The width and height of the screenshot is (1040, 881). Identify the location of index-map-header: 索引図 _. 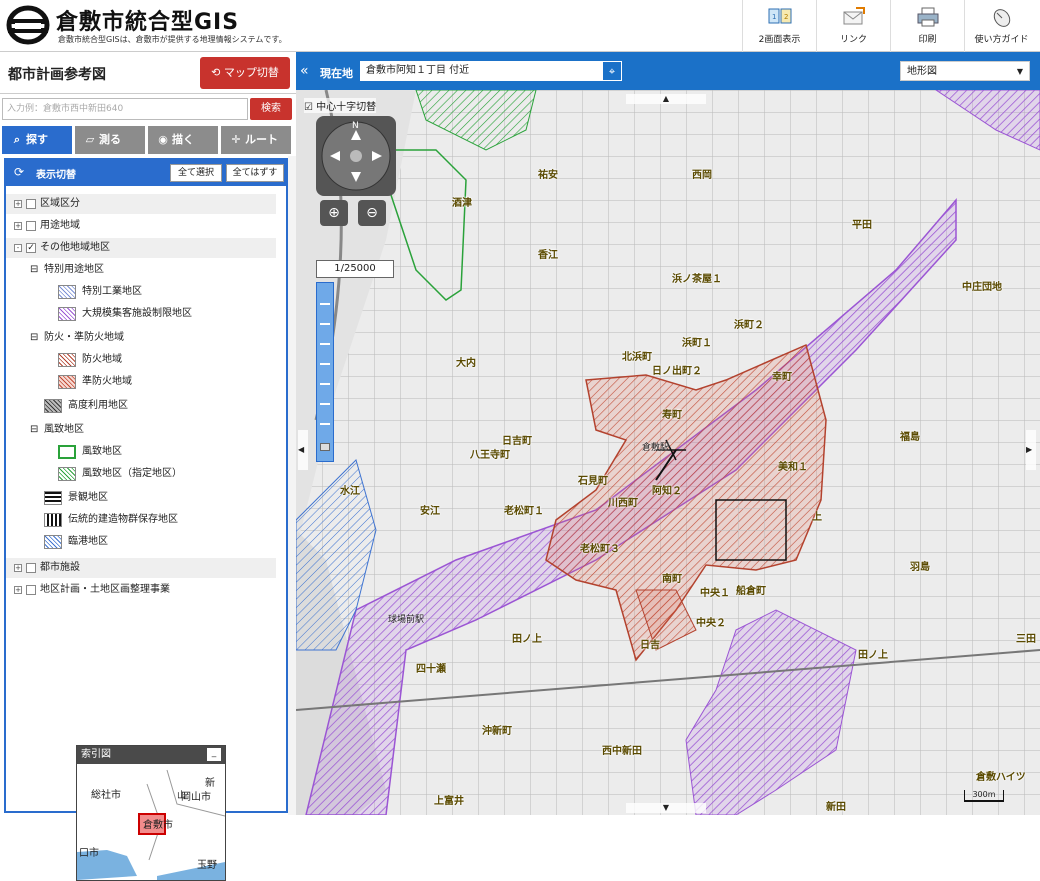
(151, 755).